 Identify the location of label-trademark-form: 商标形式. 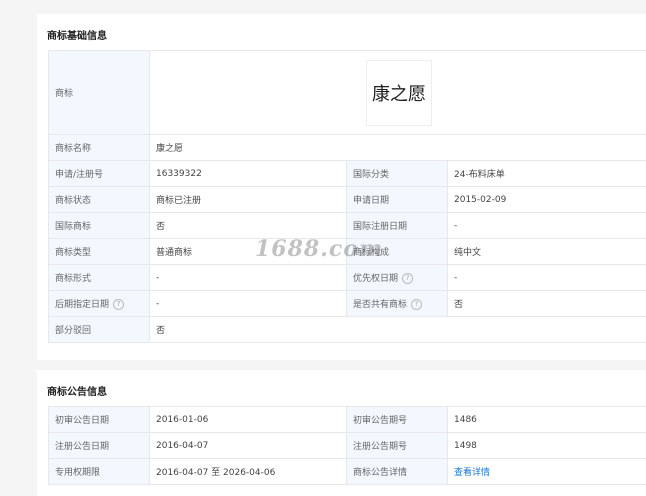
(99, 277).